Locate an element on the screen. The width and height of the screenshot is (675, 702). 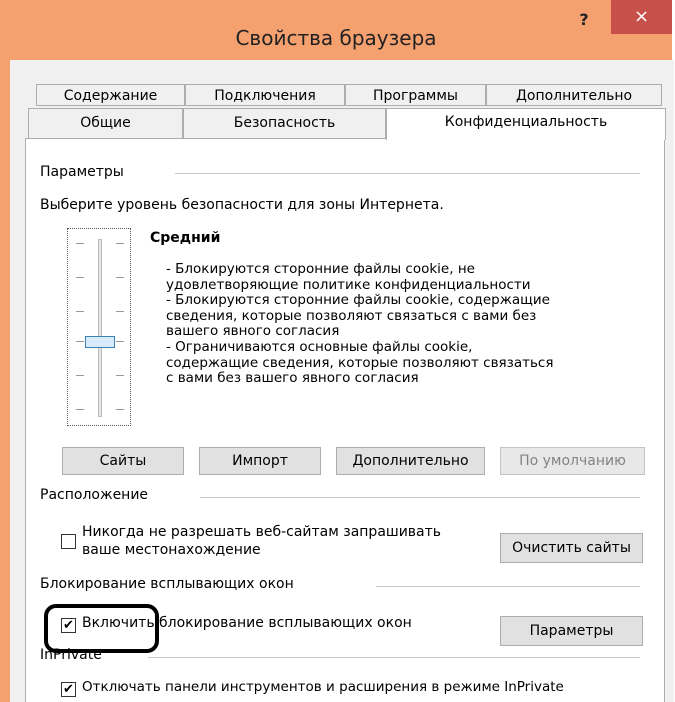
inprivate-divider is located at coordinates (394, 657).